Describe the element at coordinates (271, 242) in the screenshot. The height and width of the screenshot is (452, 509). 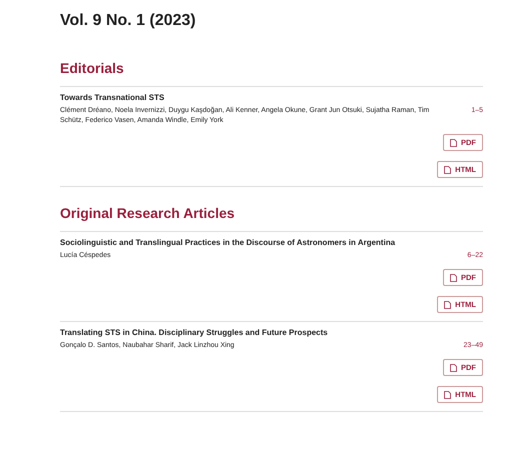
I see `article-title: Sociolinguistic and Translingual Practices in the Discourse of Astronomers in Argentina` at that location.